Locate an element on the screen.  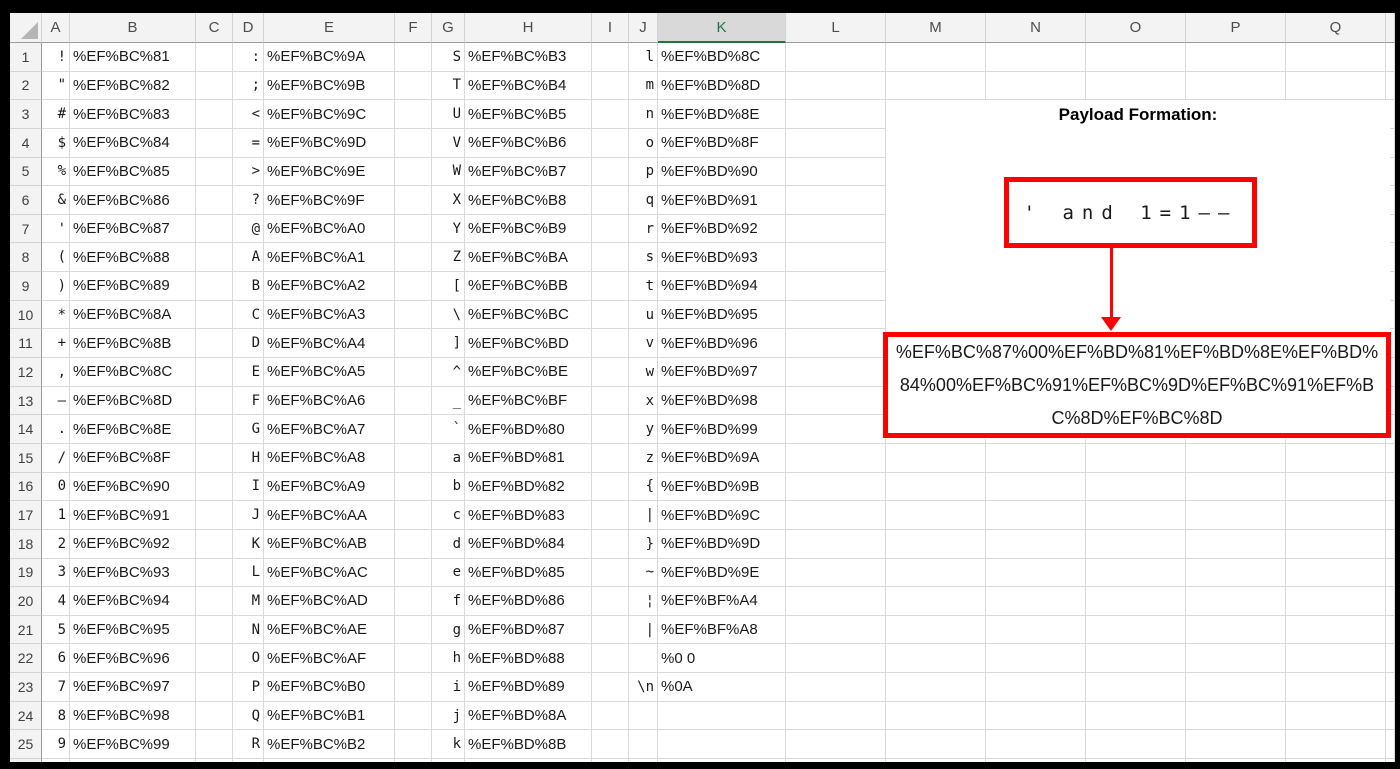
cell-O25 is located at coordinates (1136, 745).